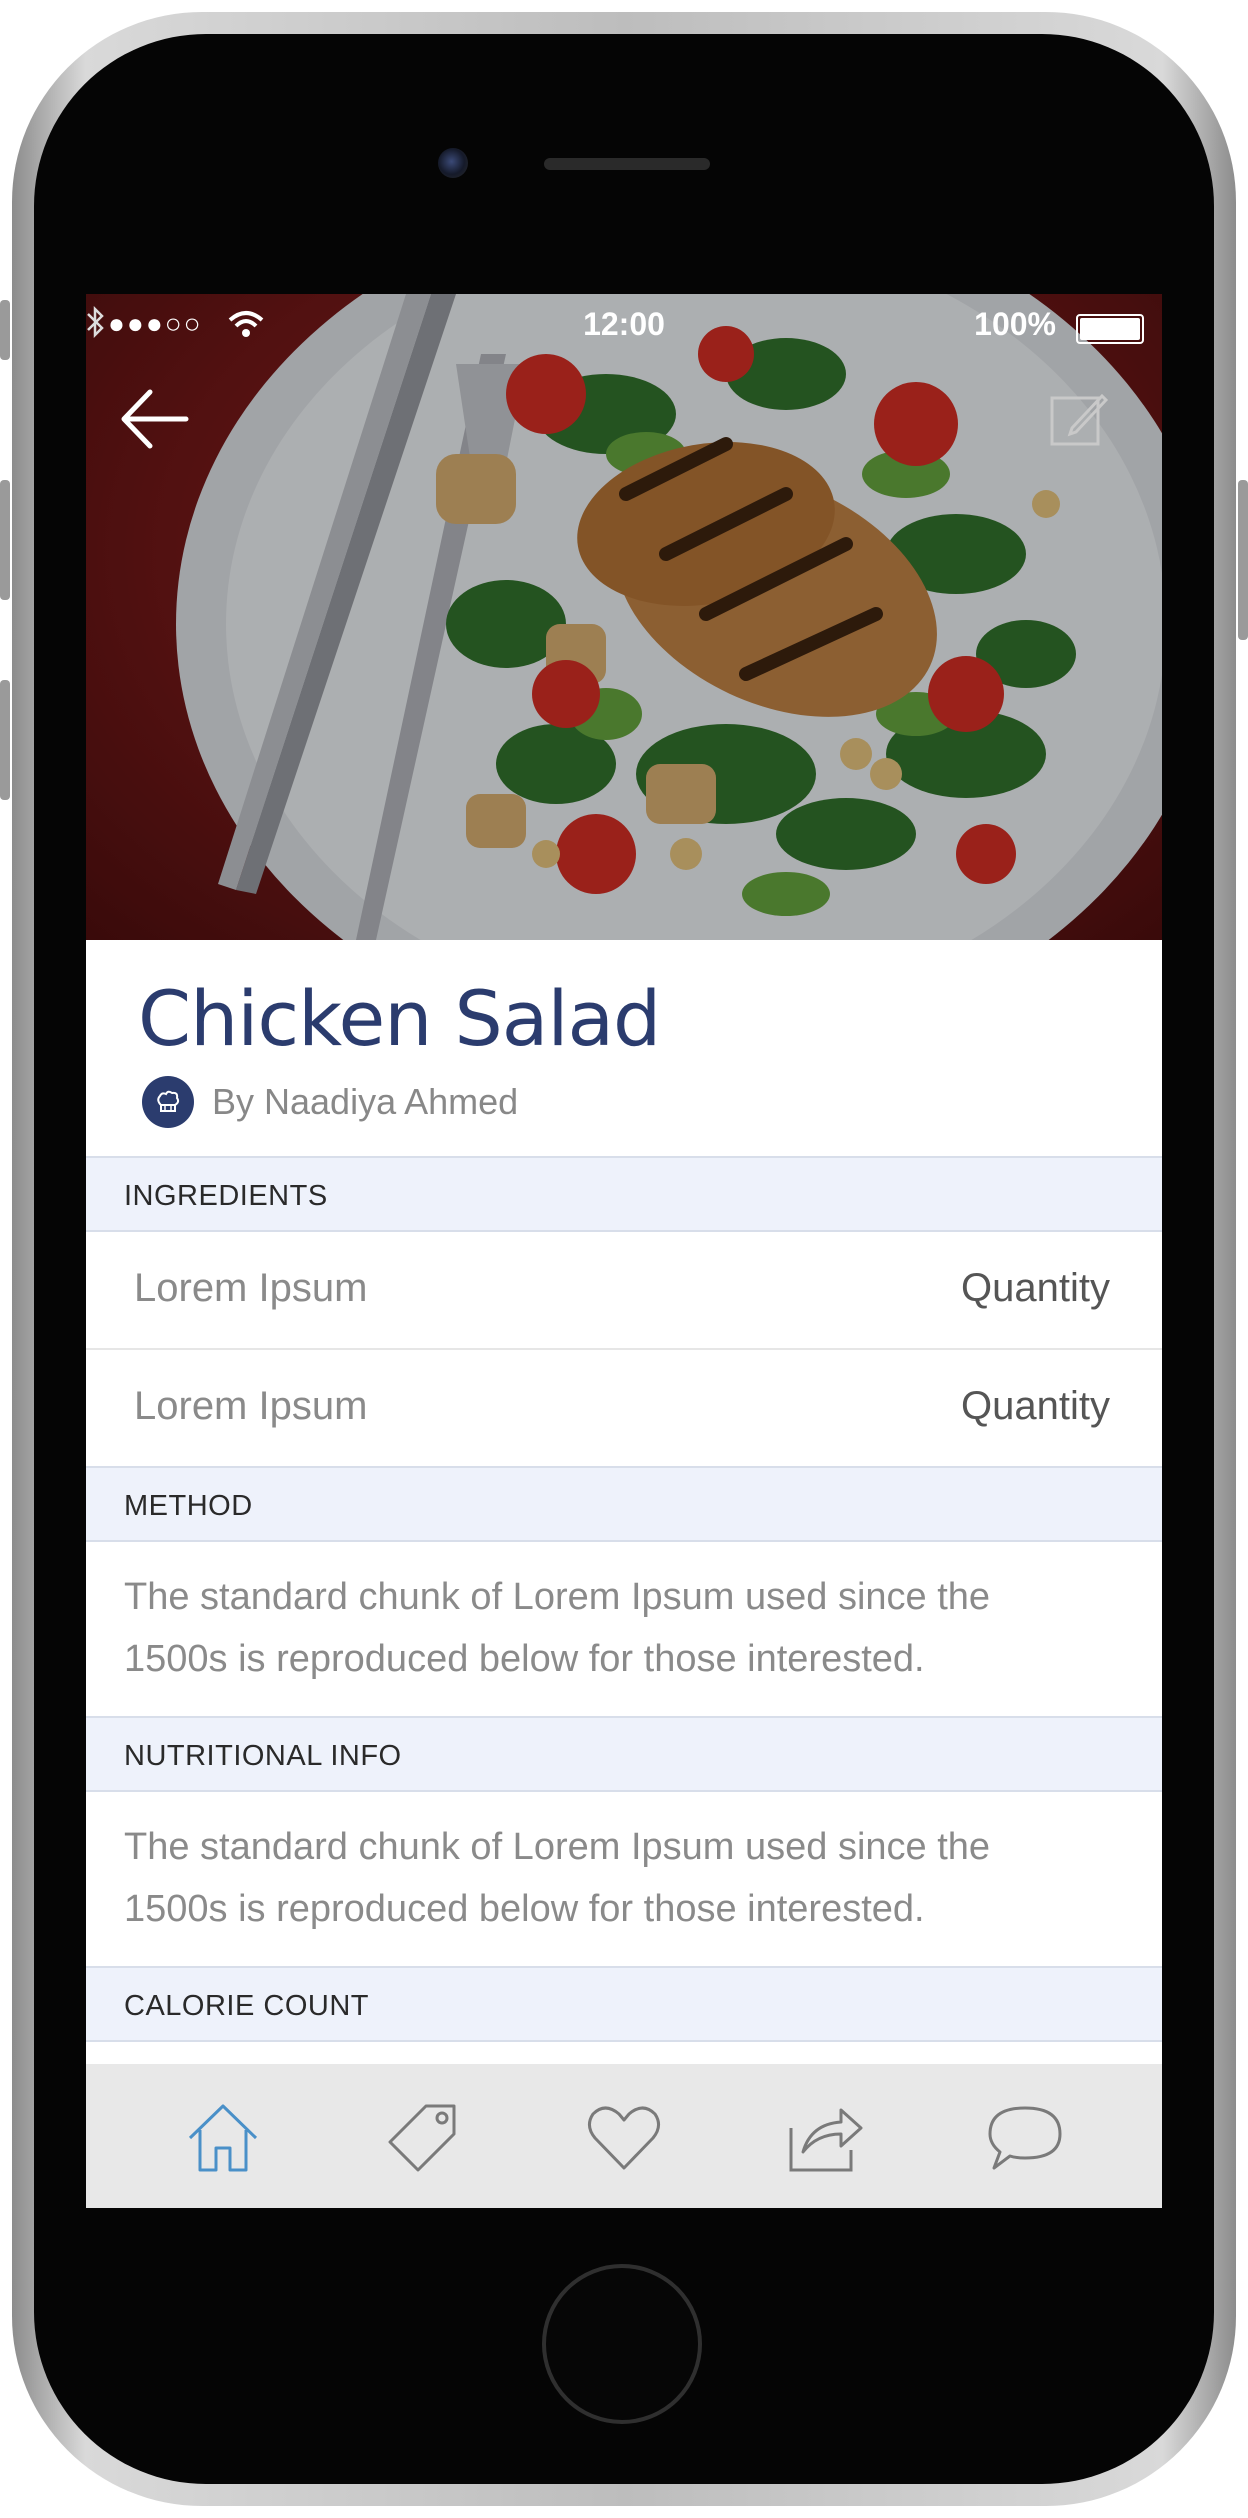 The height and width of the screenshot is (2518, 1248). I want to click on tab-favorites, so click(624, 2137).